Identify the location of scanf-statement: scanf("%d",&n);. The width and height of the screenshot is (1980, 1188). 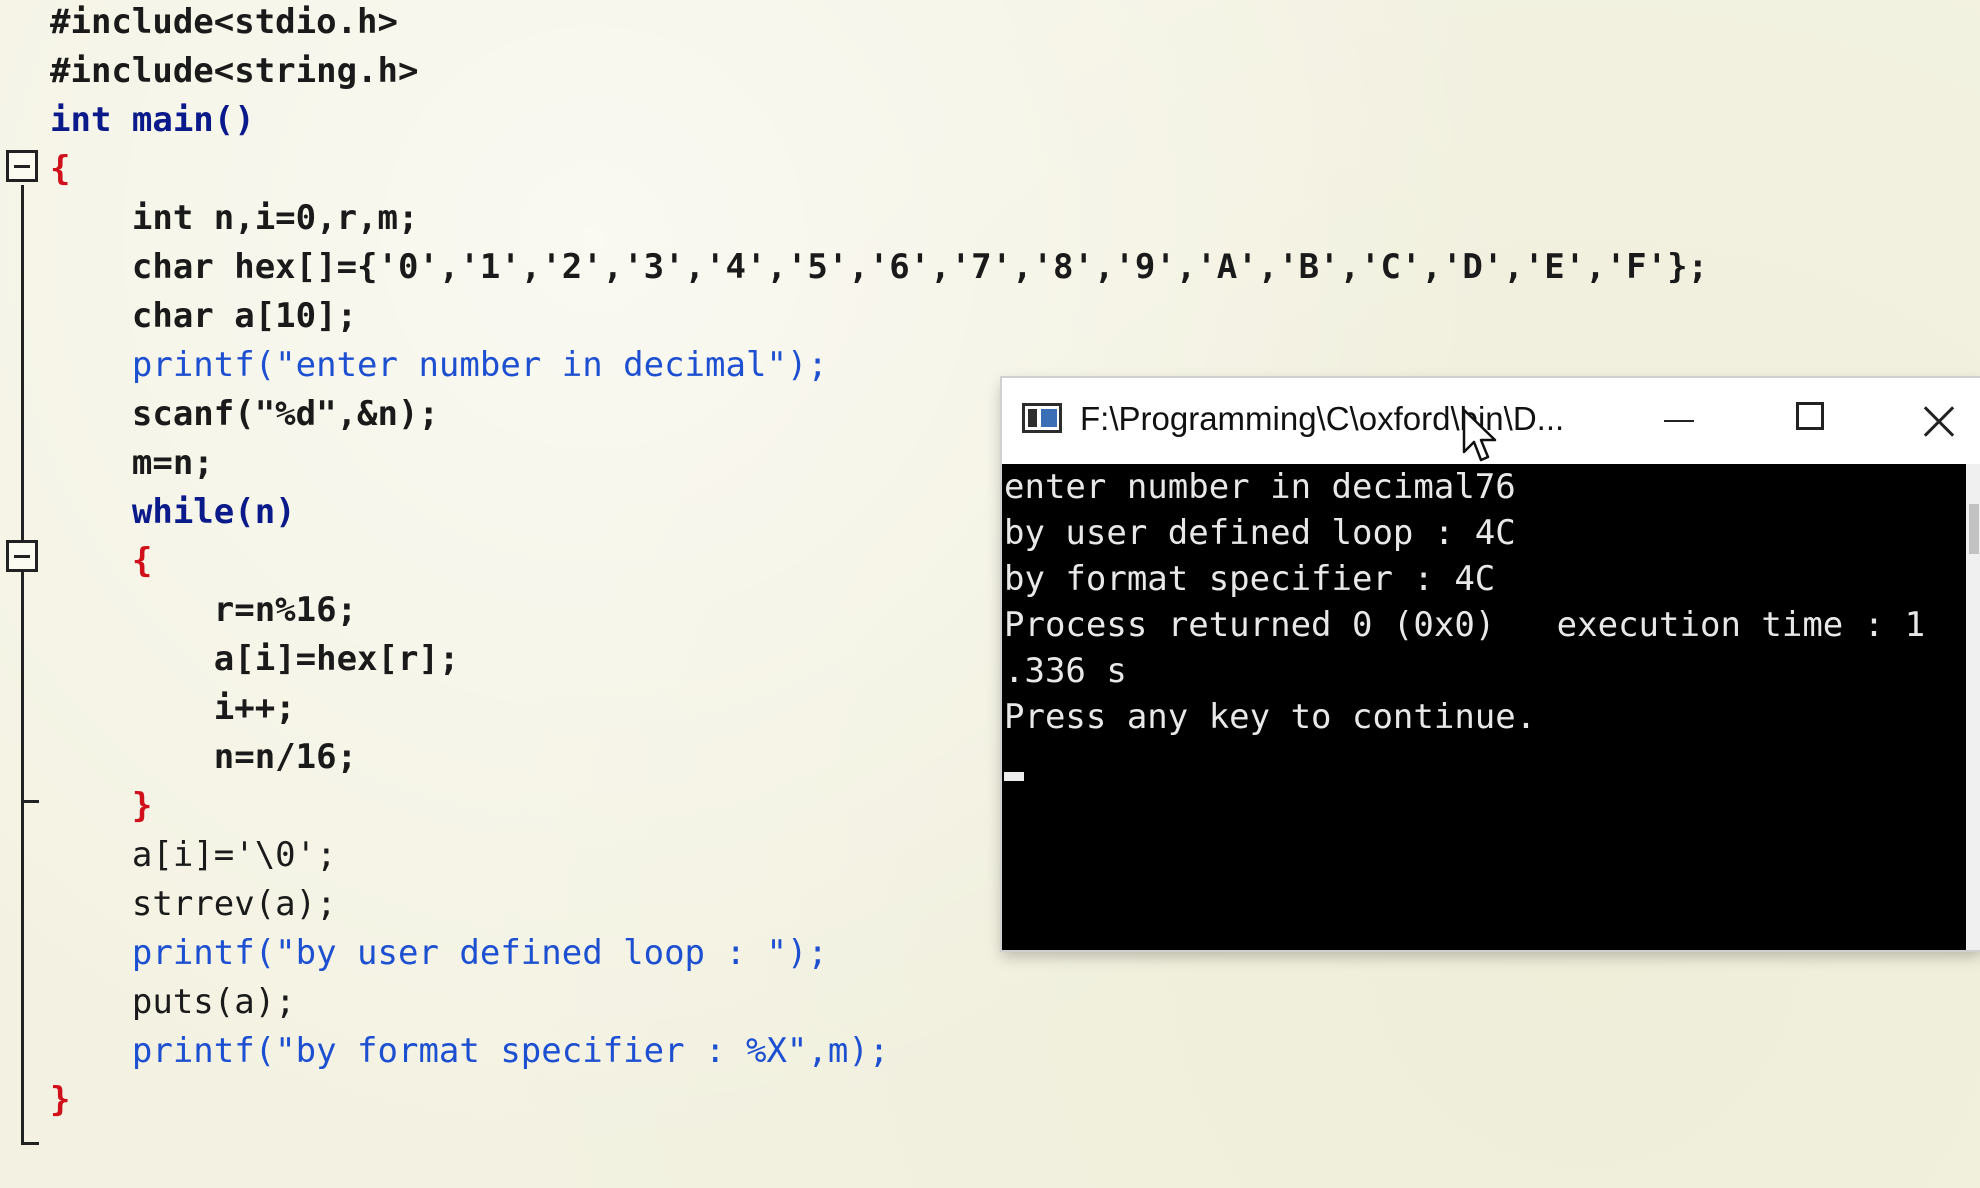
(244, 414).